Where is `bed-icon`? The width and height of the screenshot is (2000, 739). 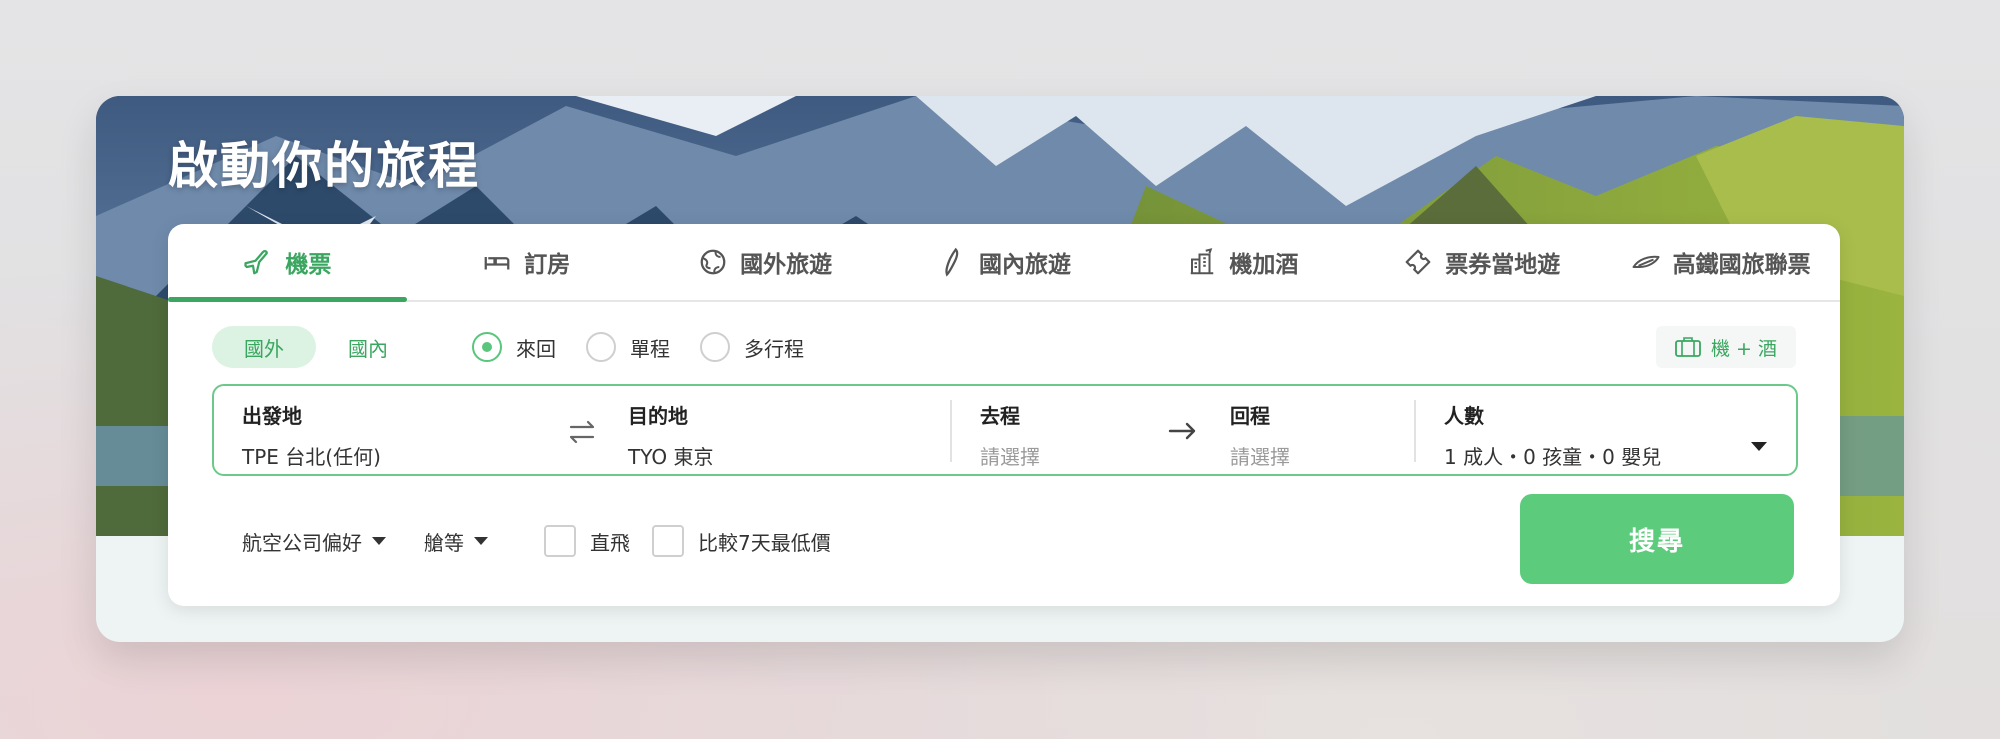 bed-icon is located at coordinates (497, 263).